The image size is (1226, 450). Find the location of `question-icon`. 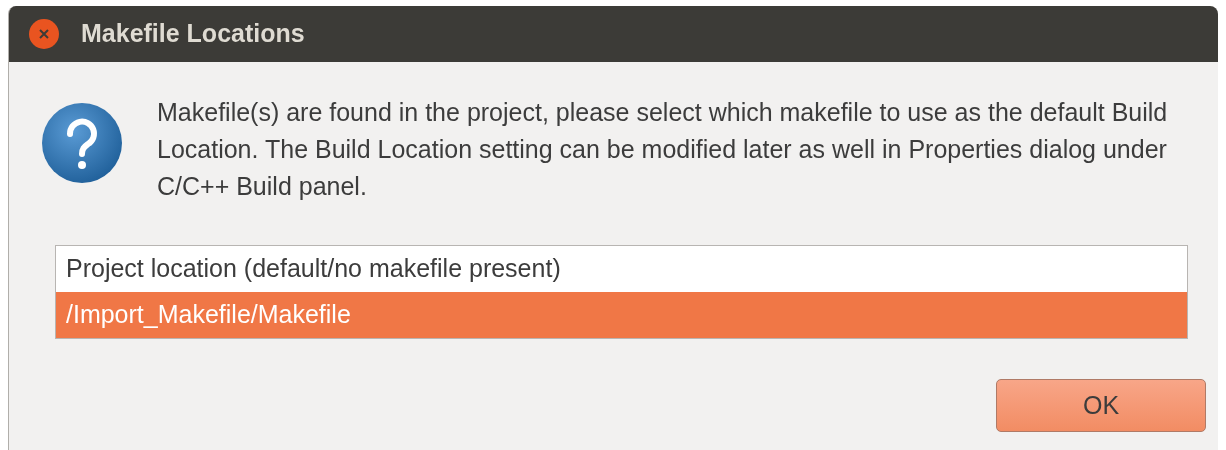

question-icon is located at coordinates (82, 143).